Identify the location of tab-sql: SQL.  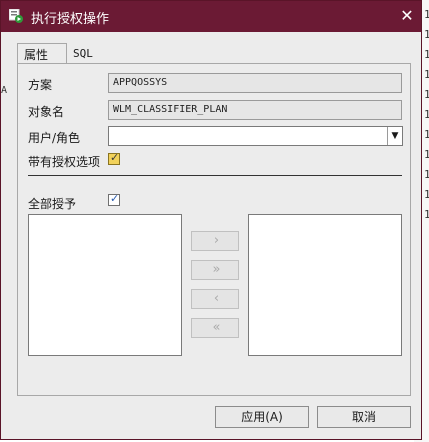
(83, 53).